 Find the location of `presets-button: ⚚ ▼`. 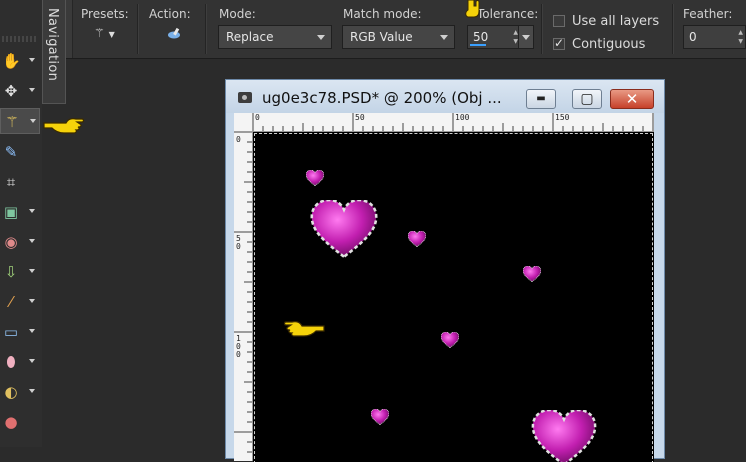

presets-button: ⚚ ▼ is located at coordinates (104, 33).